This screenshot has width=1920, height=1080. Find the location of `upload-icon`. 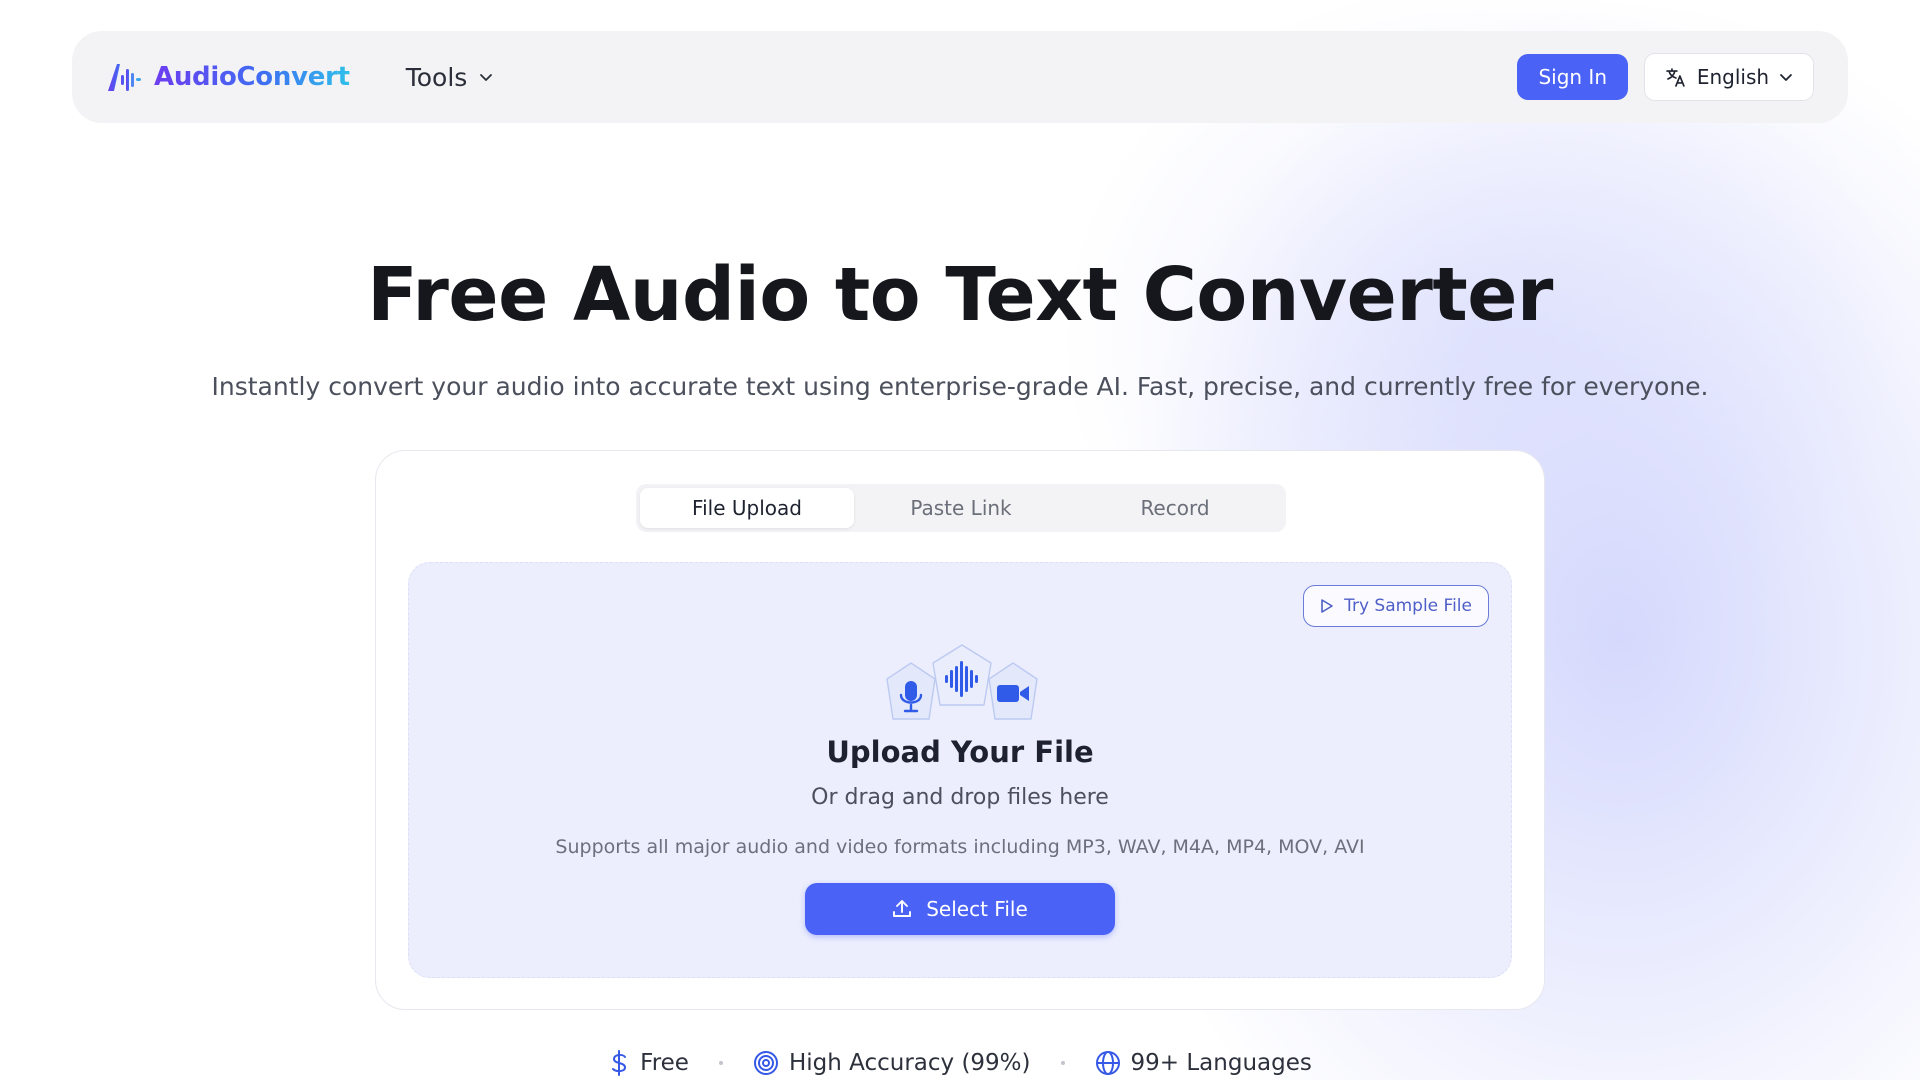

upload-icon is located at coordinates (902, 908).